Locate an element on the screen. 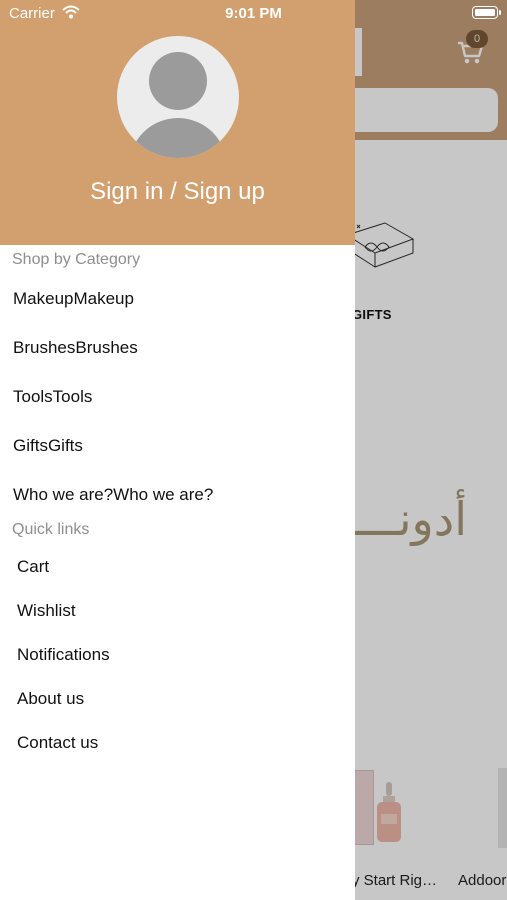 This screenshot has height=900, width=507. status-time: 9:01 PM is located at coordinates (253, 13).